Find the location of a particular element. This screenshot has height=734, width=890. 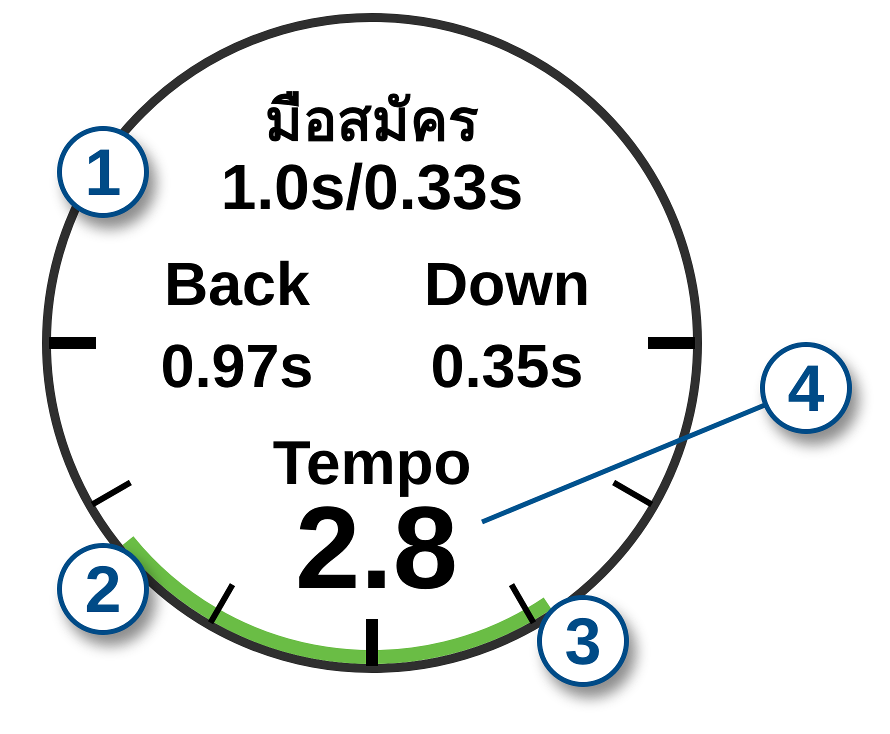

metric-value: 0.97s is located at coordinates (237, 366).